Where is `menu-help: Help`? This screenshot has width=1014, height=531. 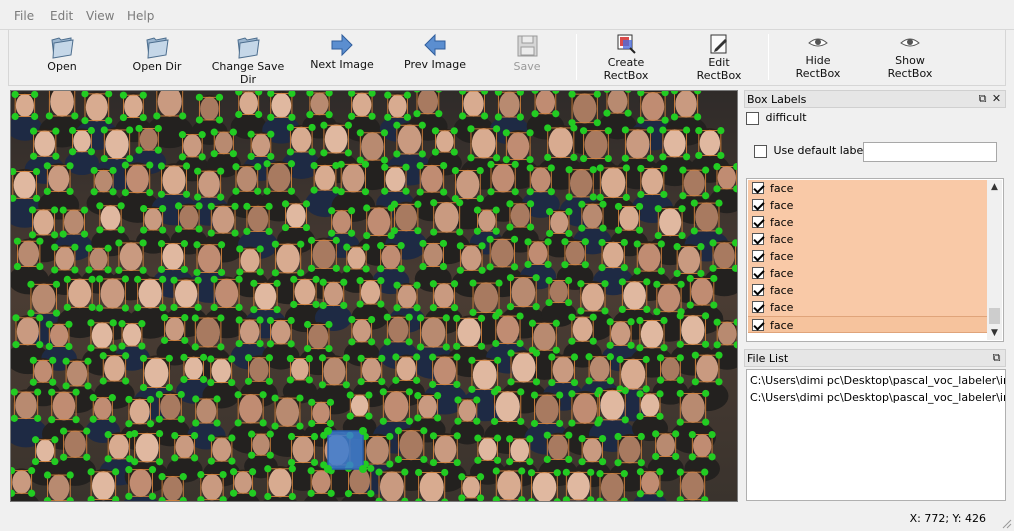 menu-help: Help is located at coordinates (140, 16).